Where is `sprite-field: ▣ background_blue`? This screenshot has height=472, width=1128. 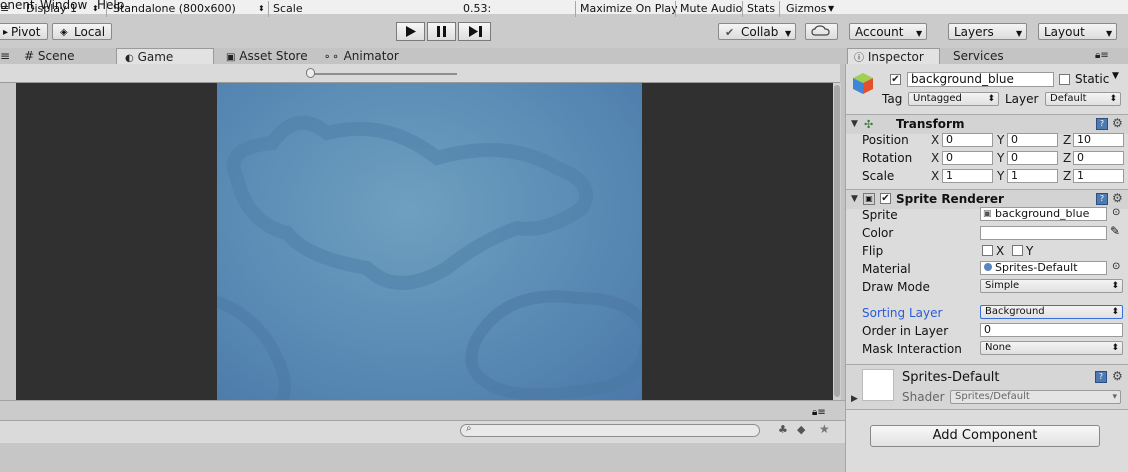 sprite-field: ▣ background_blue is located at coordinates (1043, 214).